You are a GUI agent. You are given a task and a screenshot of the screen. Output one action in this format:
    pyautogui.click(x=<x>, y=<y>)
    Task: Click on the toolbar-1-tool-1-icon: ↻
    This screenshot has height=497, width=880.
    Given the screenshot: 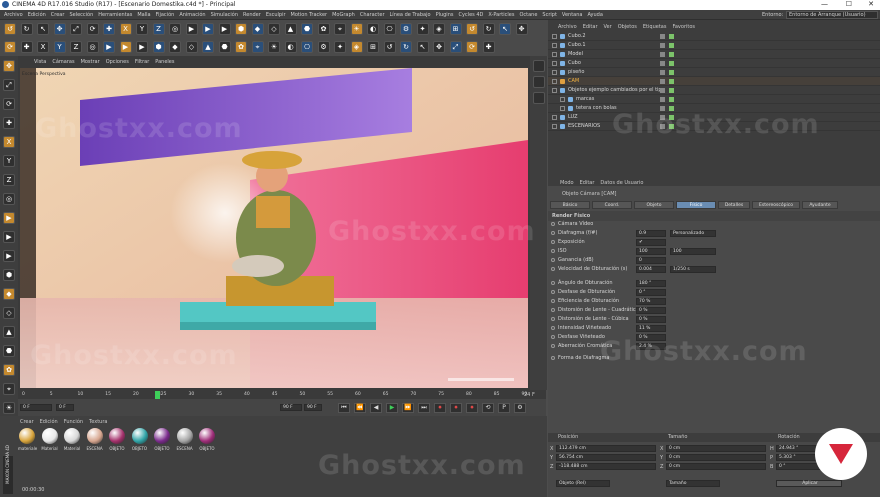 What is the action you would take?
    pyautogui.click(x=26, y=29)
    